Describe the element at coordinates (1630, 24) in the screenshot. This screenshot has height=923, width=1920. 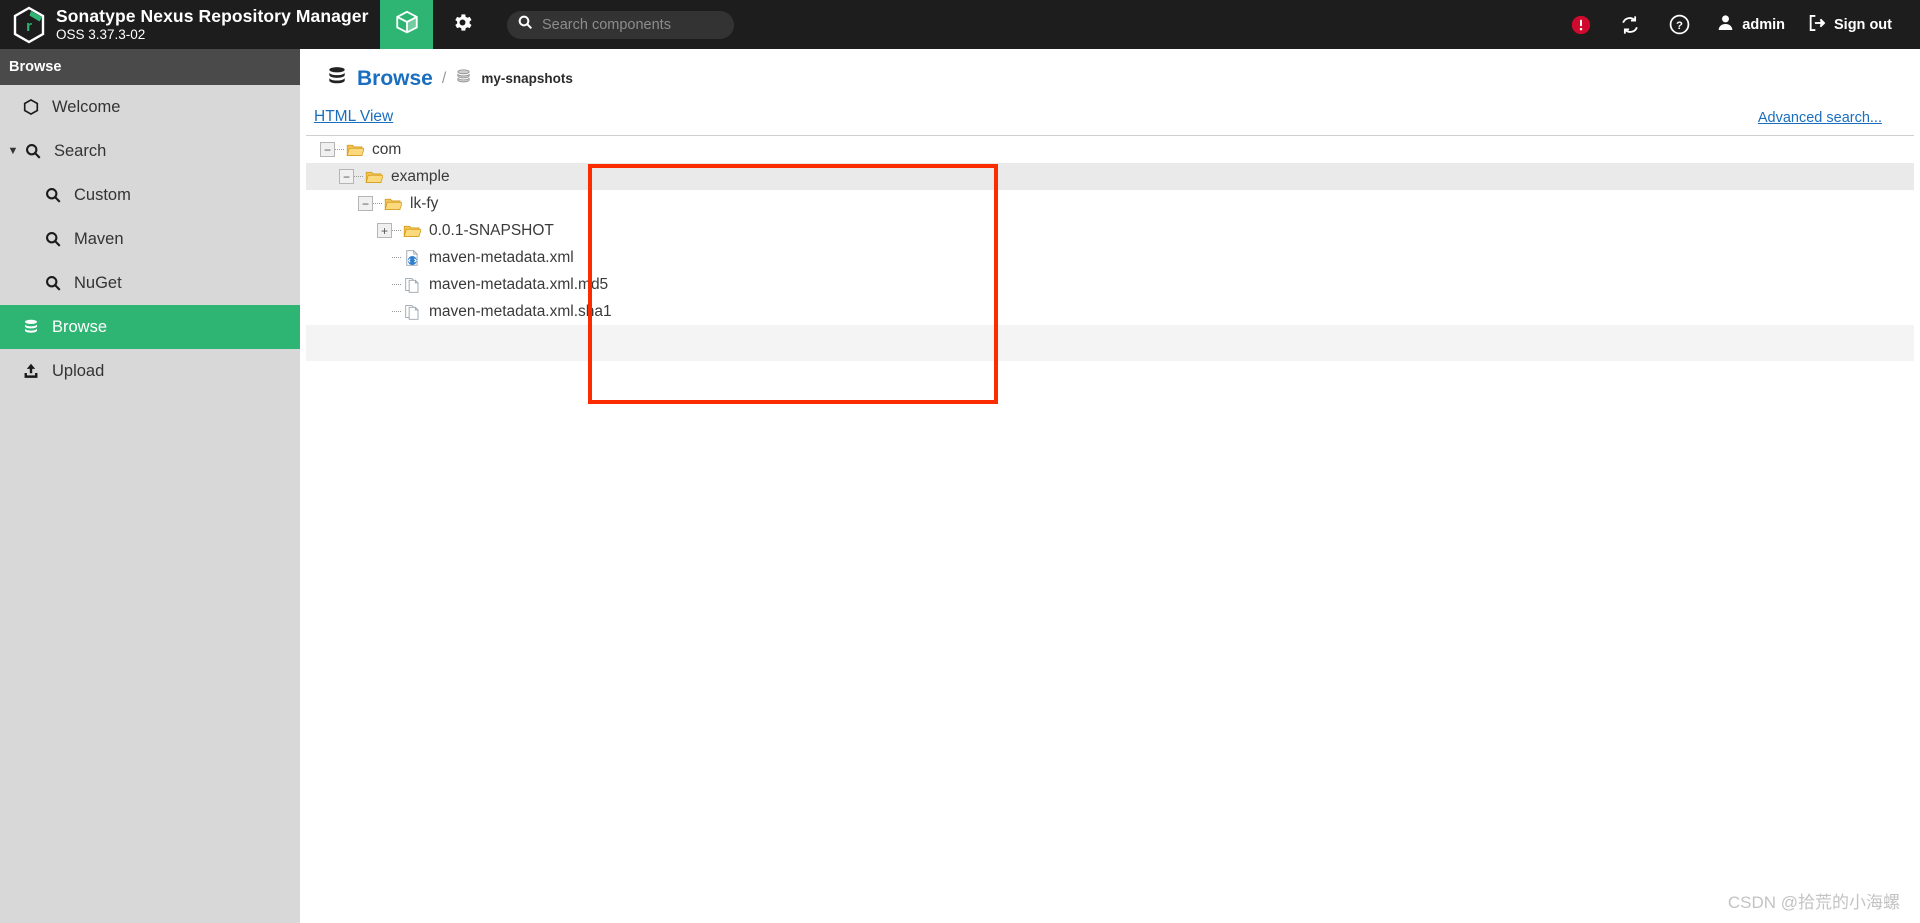
I see `refresh-sync-icon` at that location.